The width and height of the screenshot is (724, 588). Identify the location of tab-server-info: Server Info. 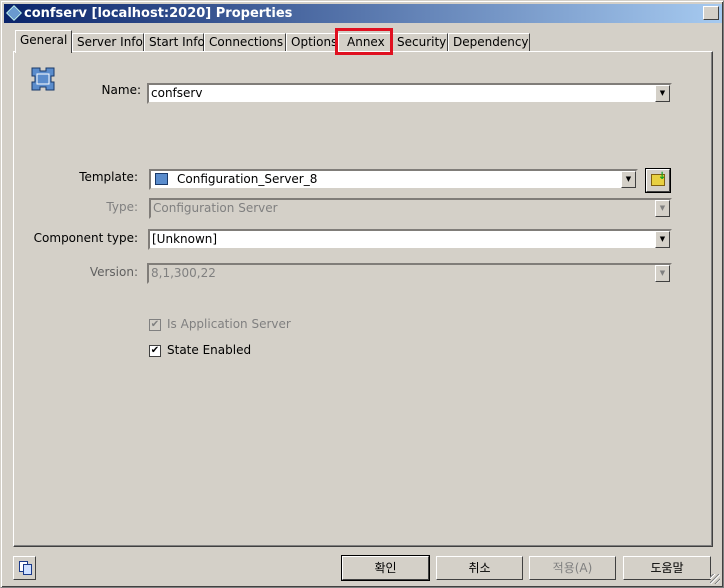
(108, 42).